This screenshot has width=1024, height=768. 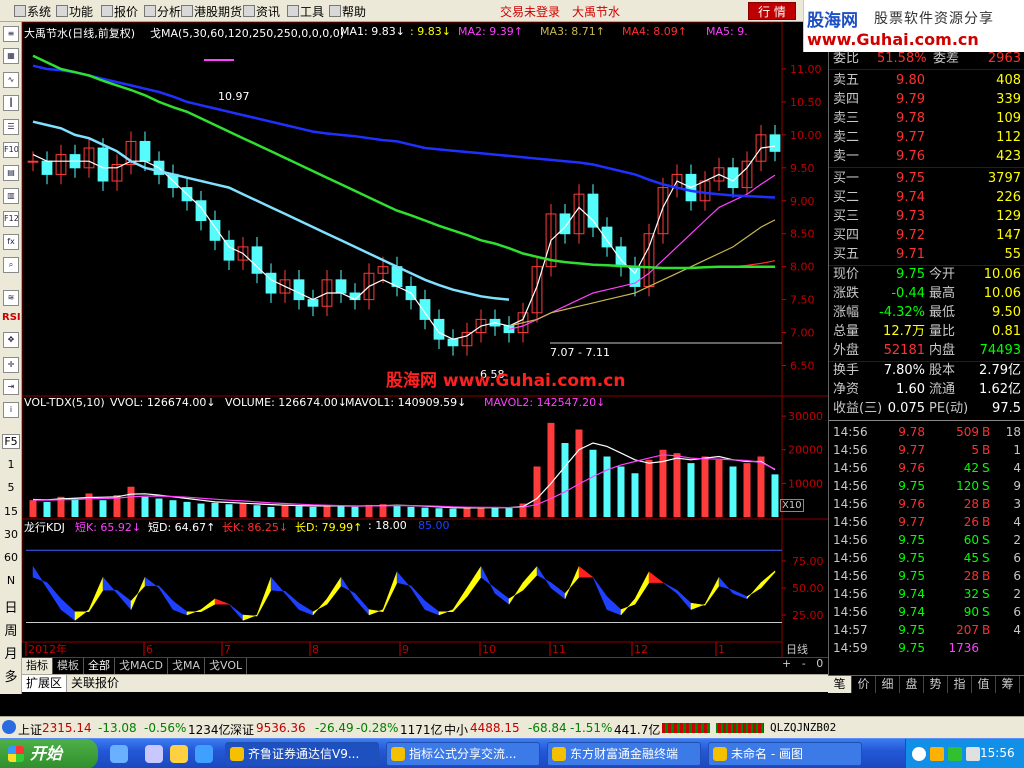 What do you see at coordinates (973, 754) in the screenshot?
I see `tray-volume-icon` at bounding box center [973, 754].